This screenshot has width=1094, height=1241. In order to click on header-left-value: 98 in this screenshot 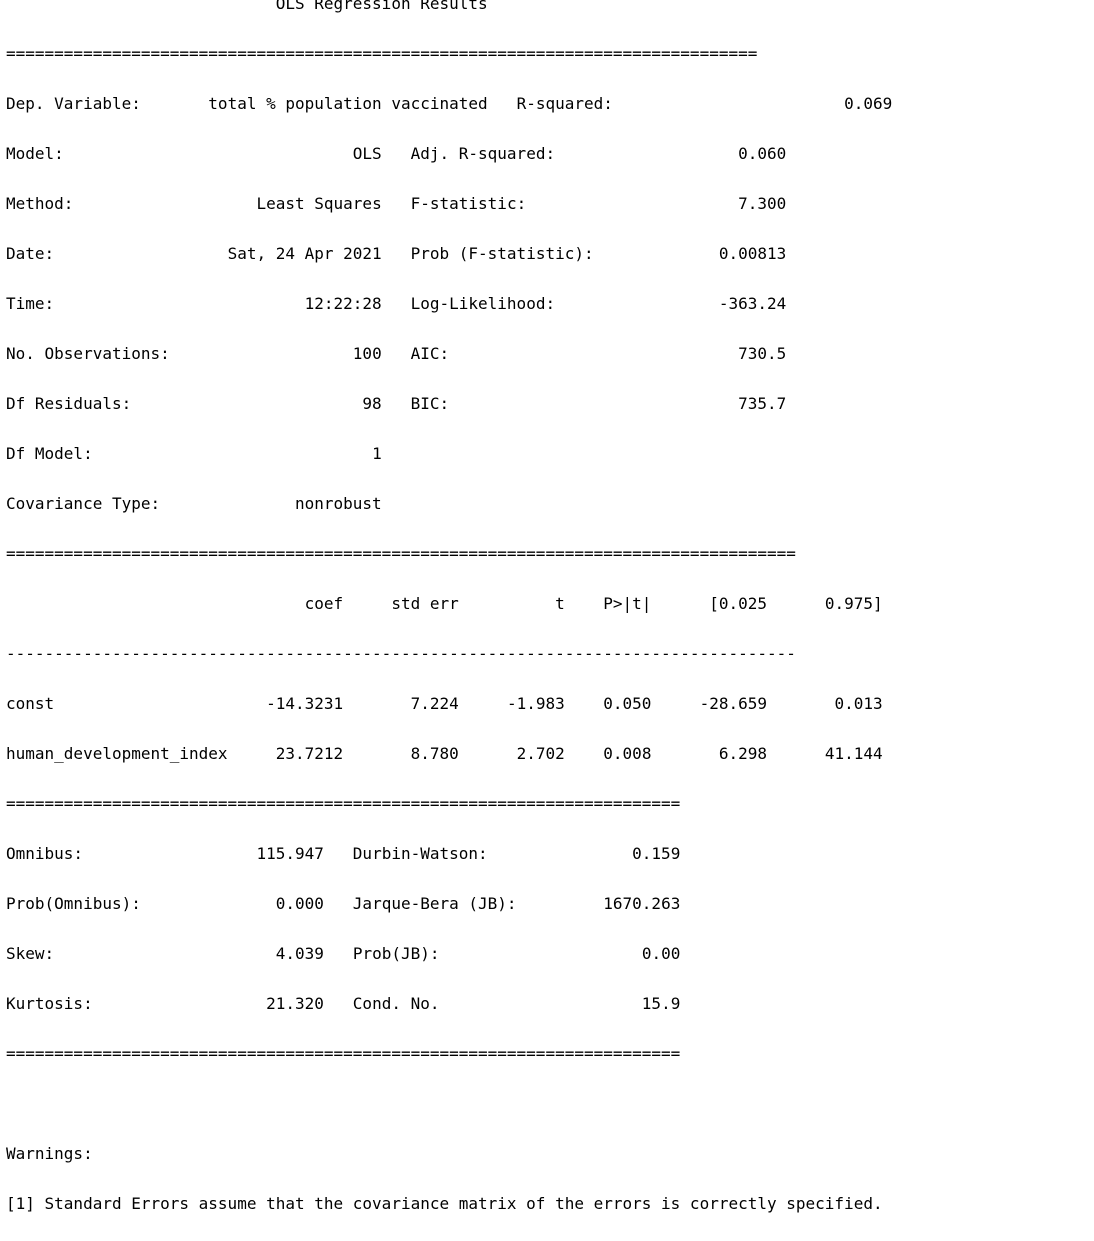, I will do `click(372, 403)`.